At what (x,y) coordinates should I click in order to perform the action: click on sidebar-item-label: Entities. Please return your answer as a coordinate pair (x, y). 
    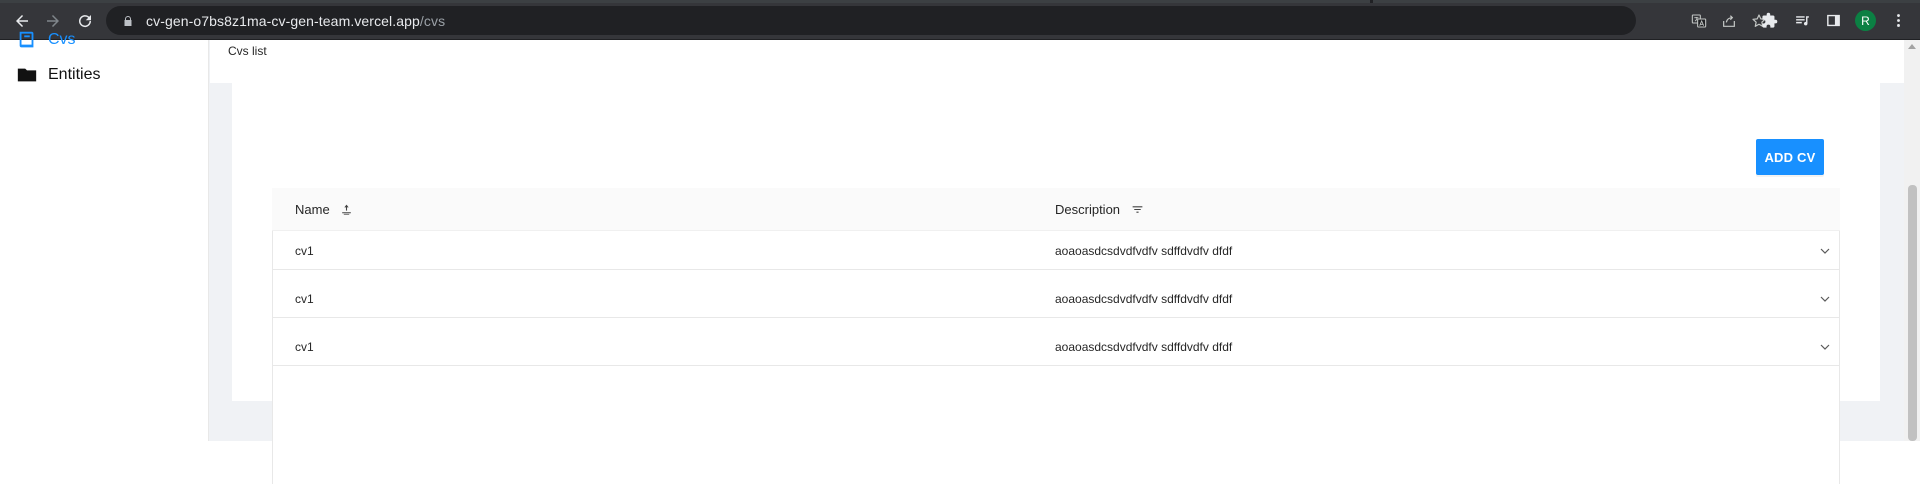
    Looking at the image, I should click on (74, 74).